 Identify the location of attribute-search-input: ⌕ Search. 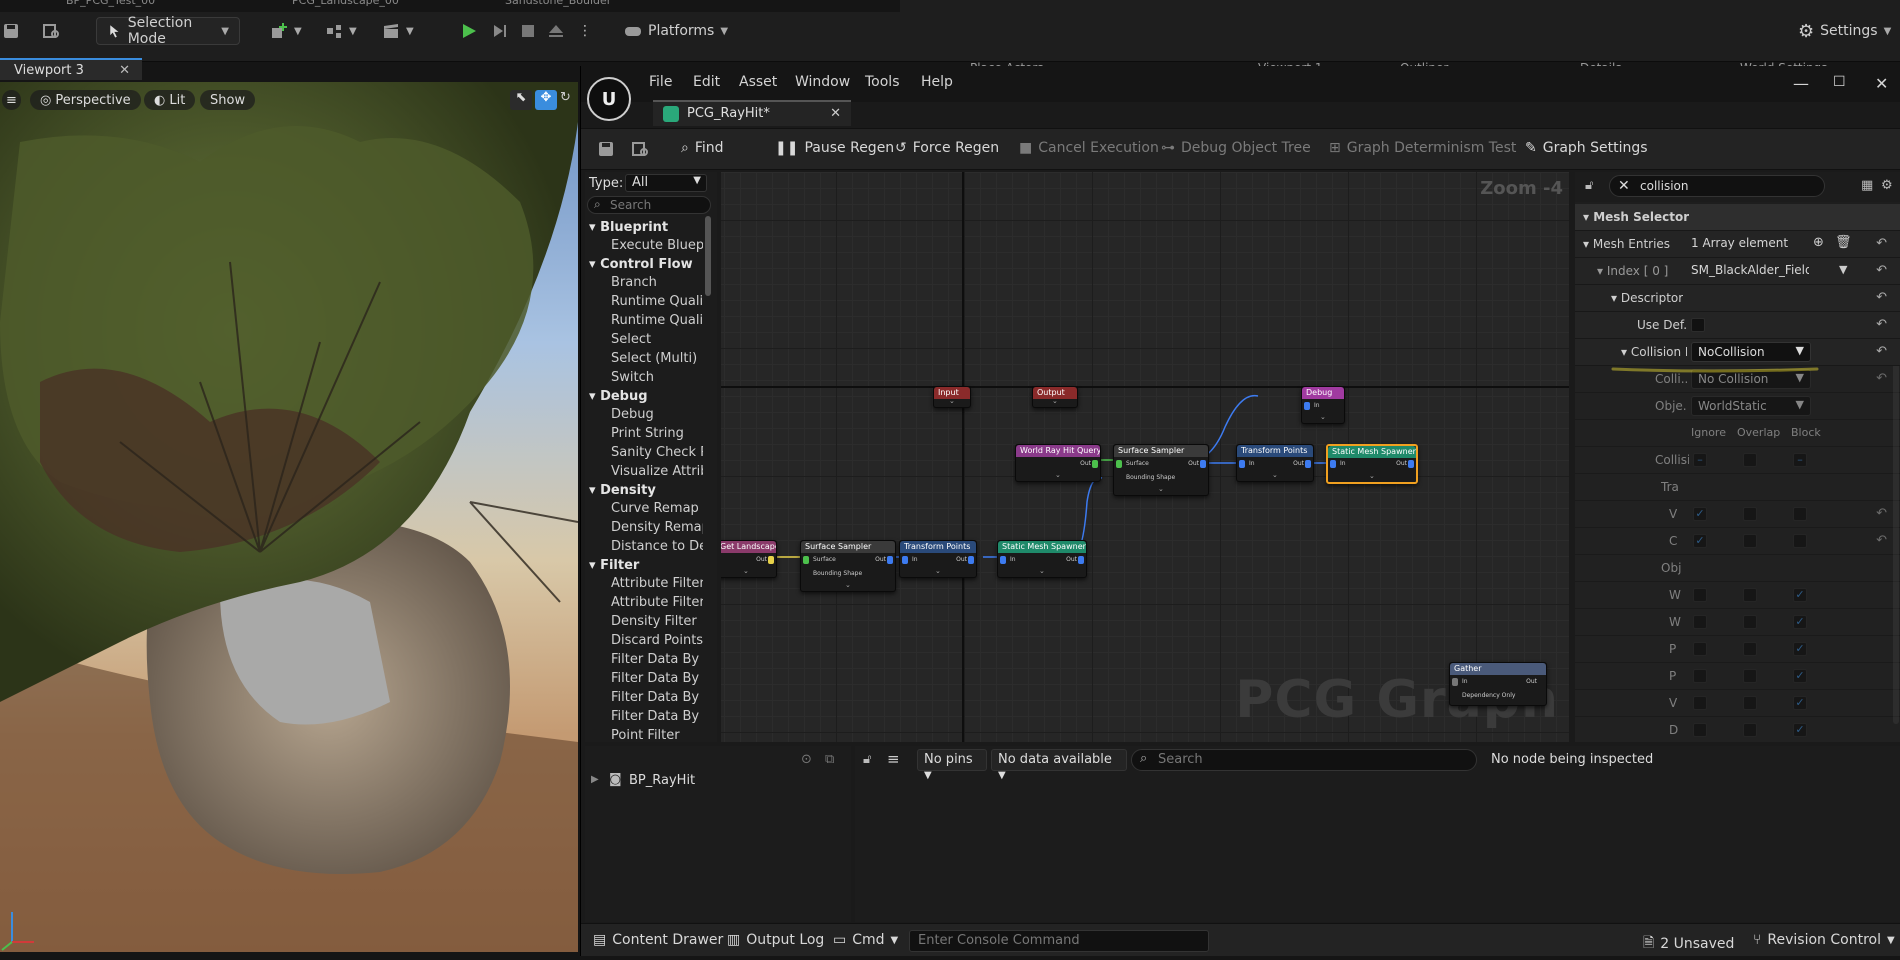
(1304, 760).